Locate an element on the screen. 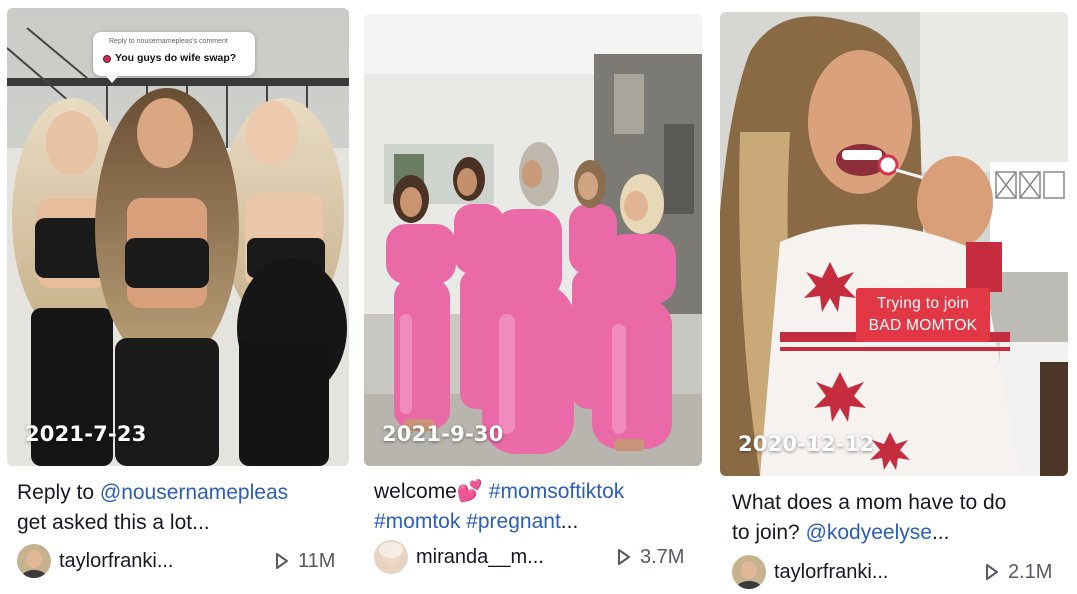  caption-text: Reply to is located at coordinates (58, 492).